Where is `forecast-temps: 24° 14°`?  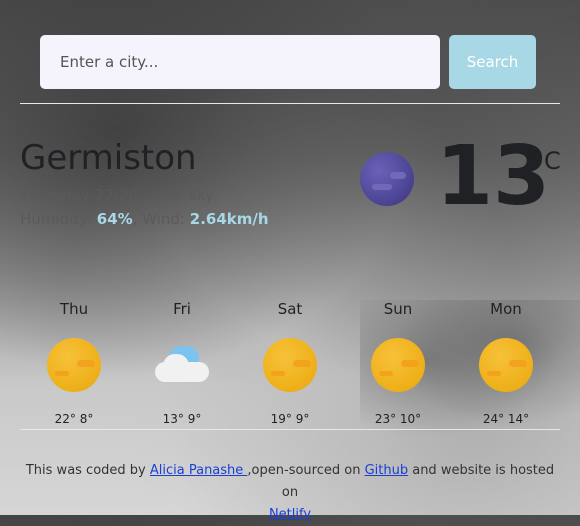 forecast-temps: 24° 14° is located at coordinates (506, 419).